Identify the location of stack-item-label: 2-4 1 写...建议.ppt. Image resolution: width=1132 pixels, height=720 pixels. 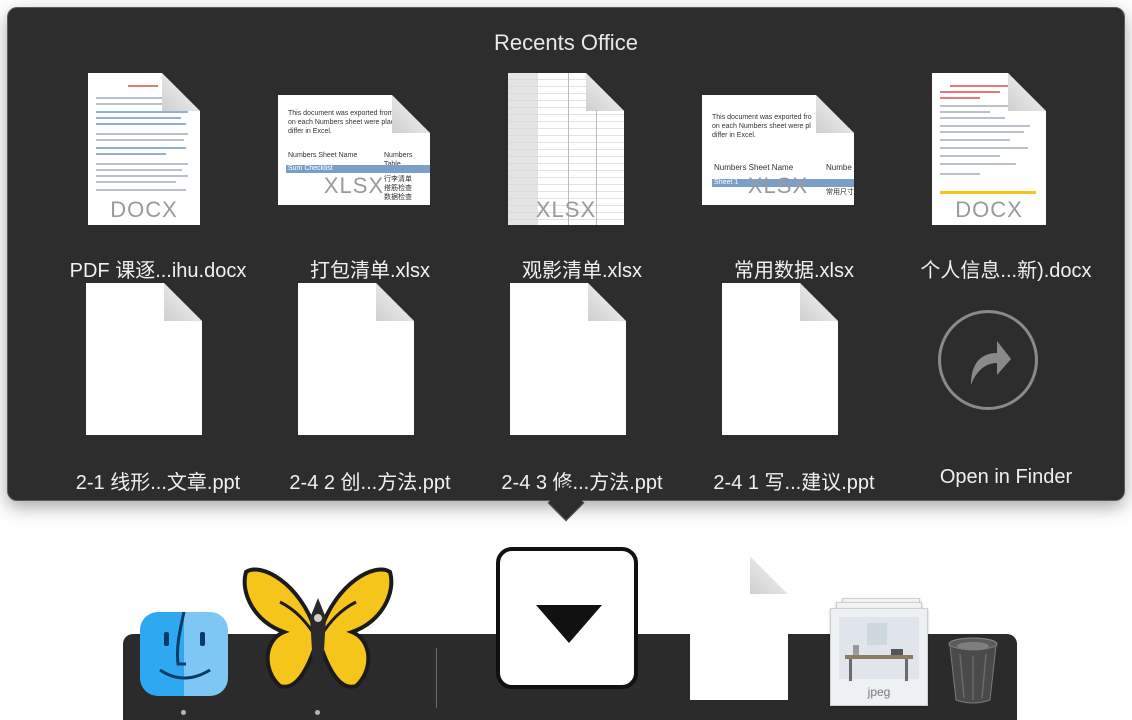
(794, 483).